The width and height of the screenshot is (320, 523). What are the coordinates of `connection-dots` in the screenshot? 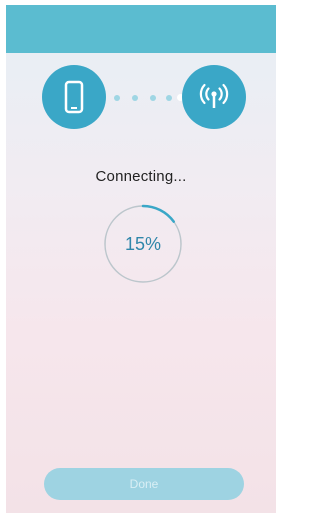 It's located at (147, 98).